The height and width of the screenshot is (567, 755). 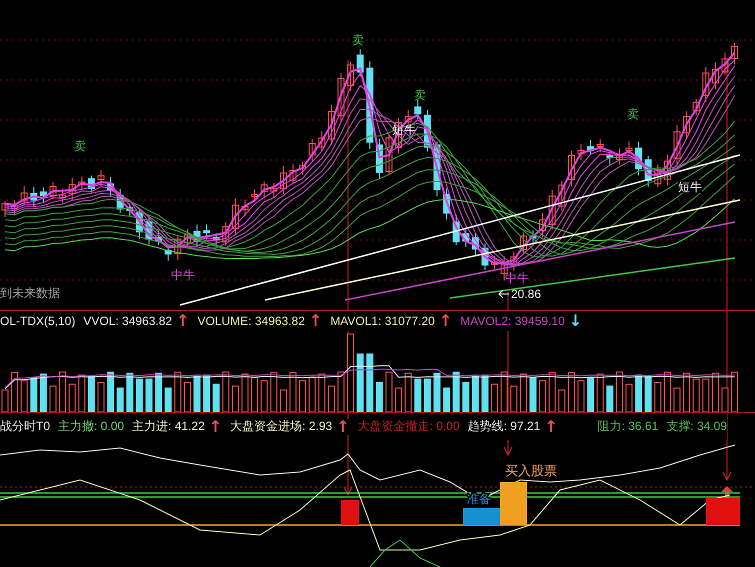 What do you see at coordinates (504, 426) in the screenshot?
I see `legend-value: 趋势线: 97.21` at bounding box center [504, 426].